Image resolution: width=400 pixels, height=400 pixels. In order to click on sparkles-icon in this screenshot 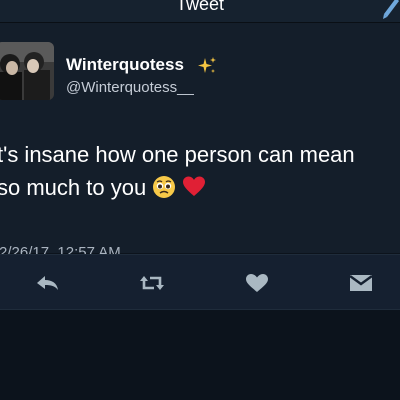, I will do `click(207, 66)`.